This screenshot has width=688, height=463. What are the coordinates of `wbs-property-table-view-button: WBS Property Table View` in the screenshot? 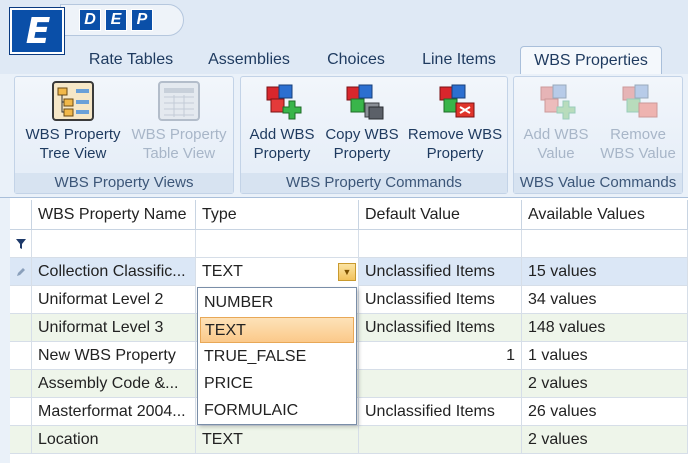 It's located at (179, 122).